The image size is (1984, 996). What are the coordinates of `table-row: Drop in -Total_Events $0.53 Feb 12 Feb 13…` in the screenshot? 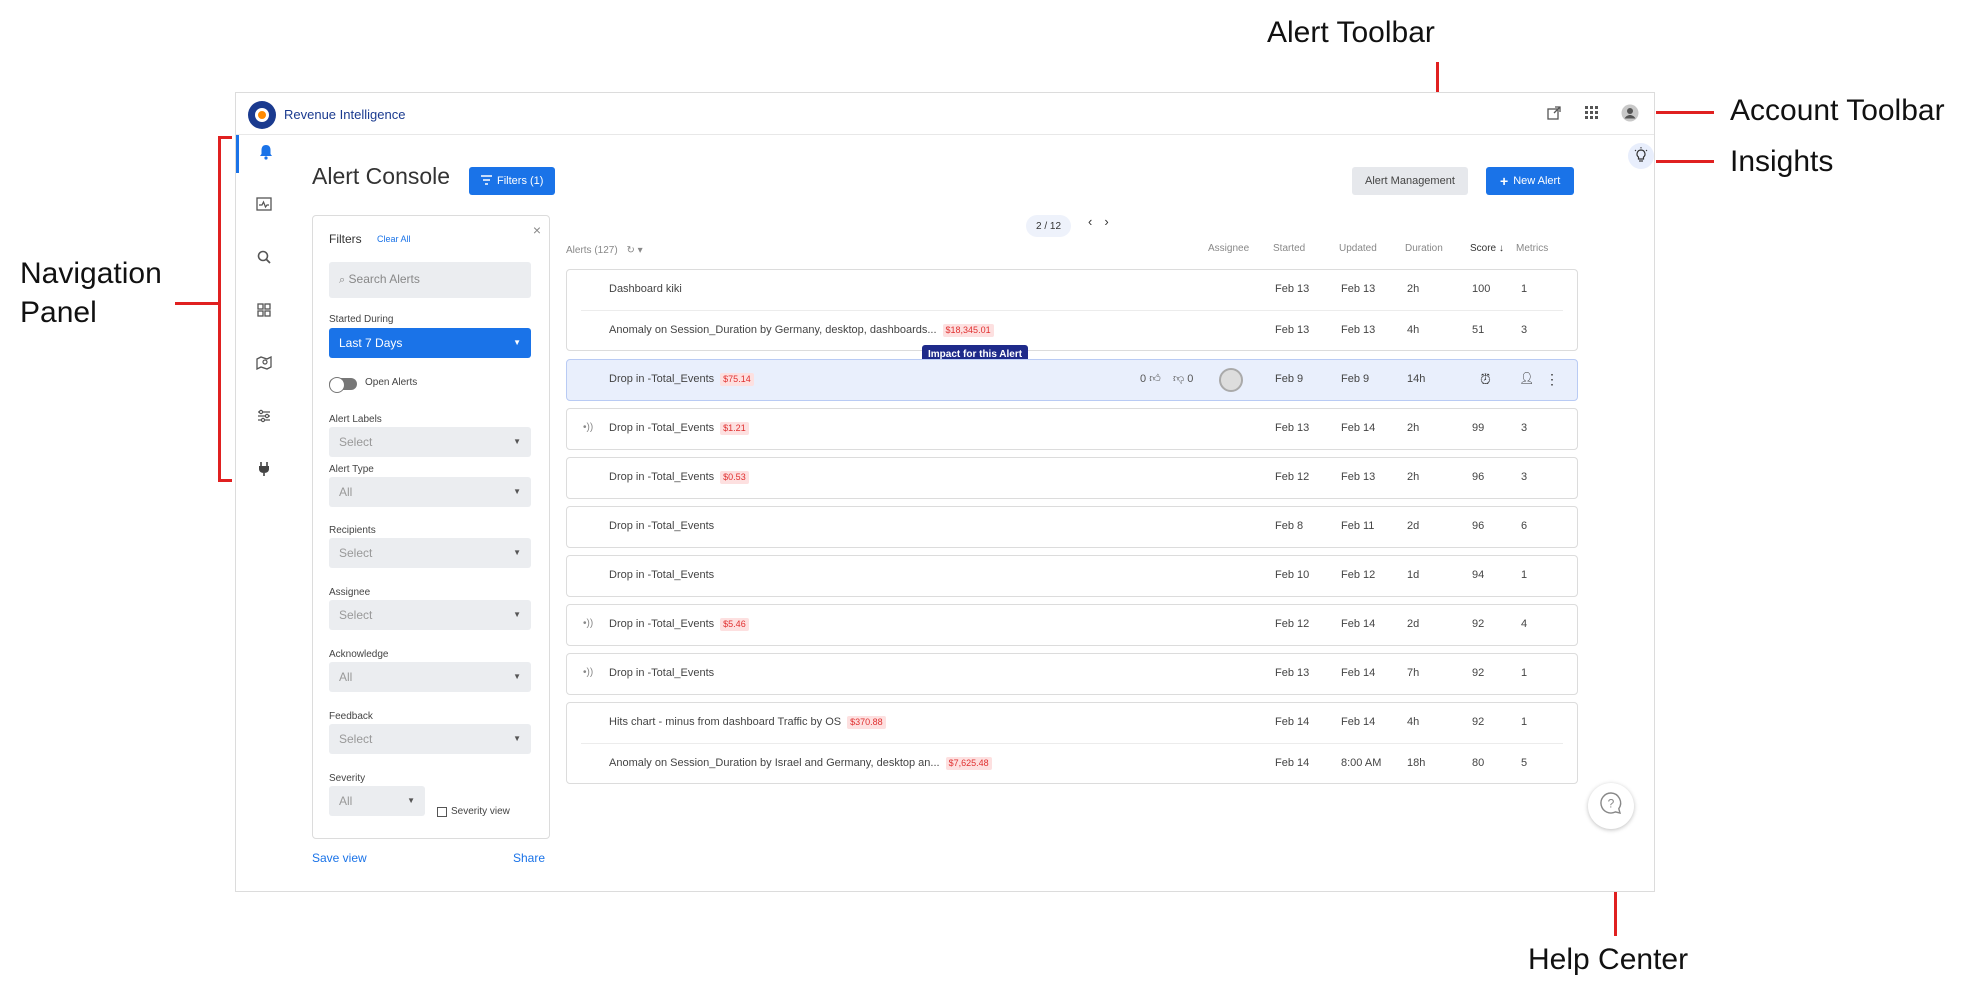 It's located at (1072, 478).